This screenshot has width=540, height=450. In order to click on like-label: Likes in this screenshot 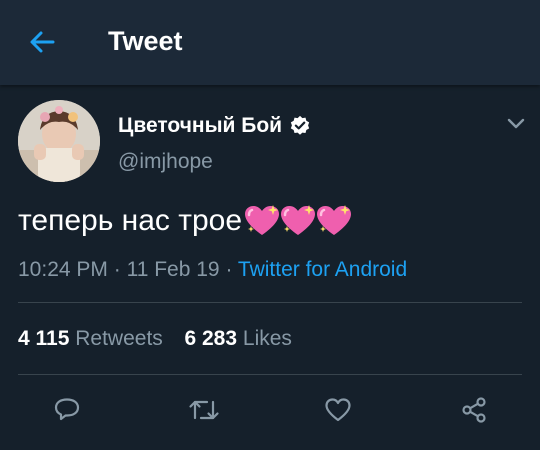, I will do `click(267, 338)`.